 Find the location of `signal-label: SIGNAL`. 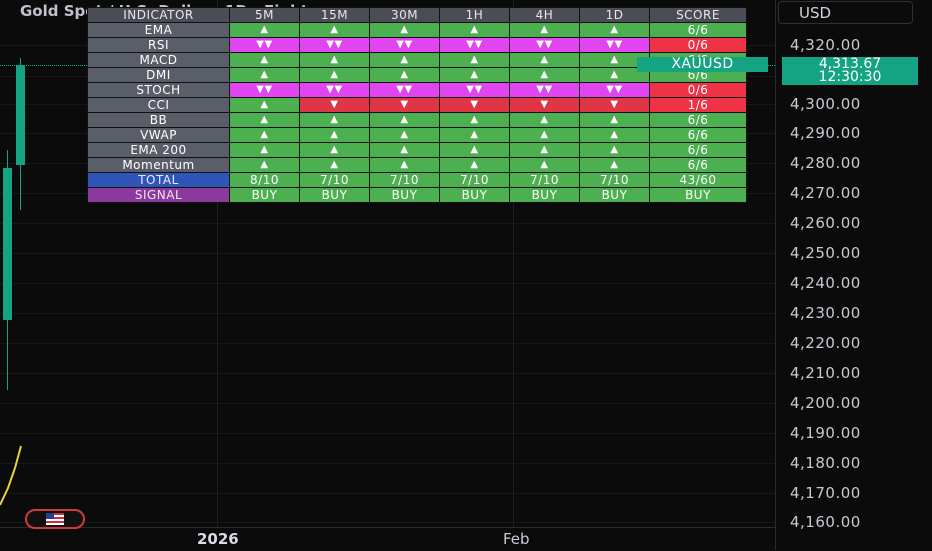

signal-label: SIGNAL is located at coordinates (158, 195).